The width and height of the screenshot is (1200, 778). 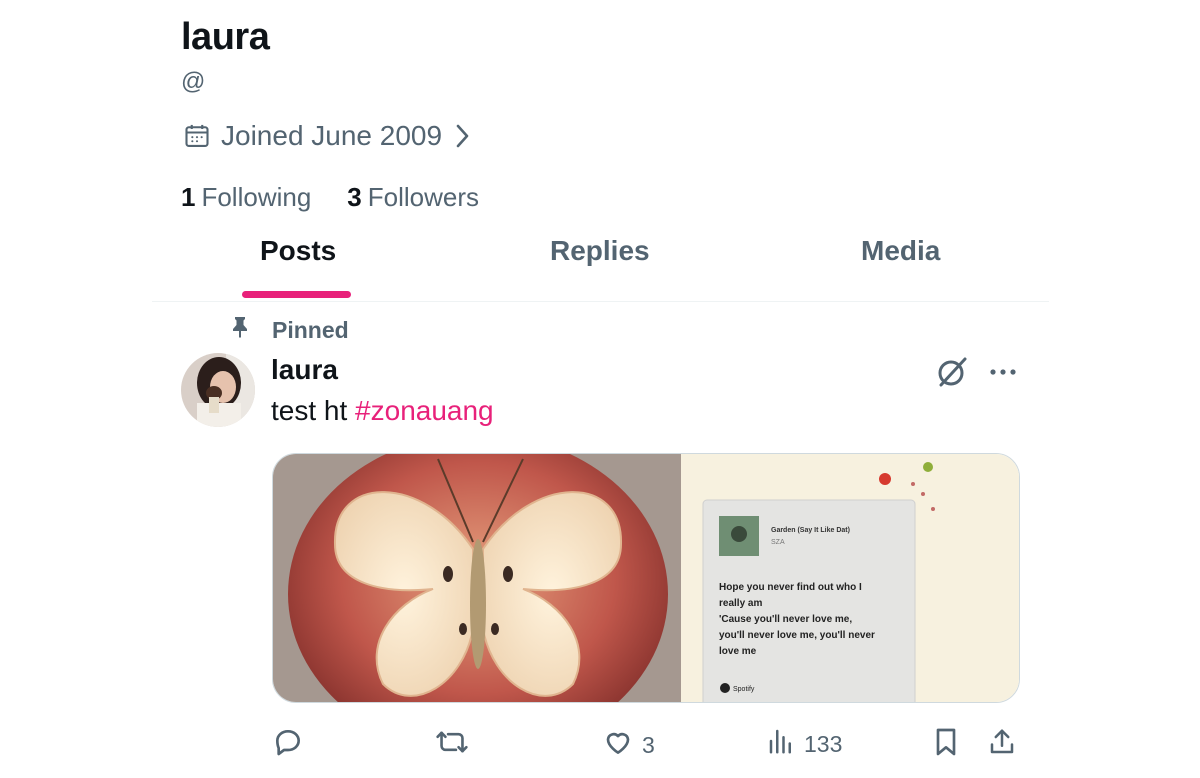 What do you see at coordinates (781, 744) in the screenshot?
I see `views-icon` at bounding box center [781, 744].